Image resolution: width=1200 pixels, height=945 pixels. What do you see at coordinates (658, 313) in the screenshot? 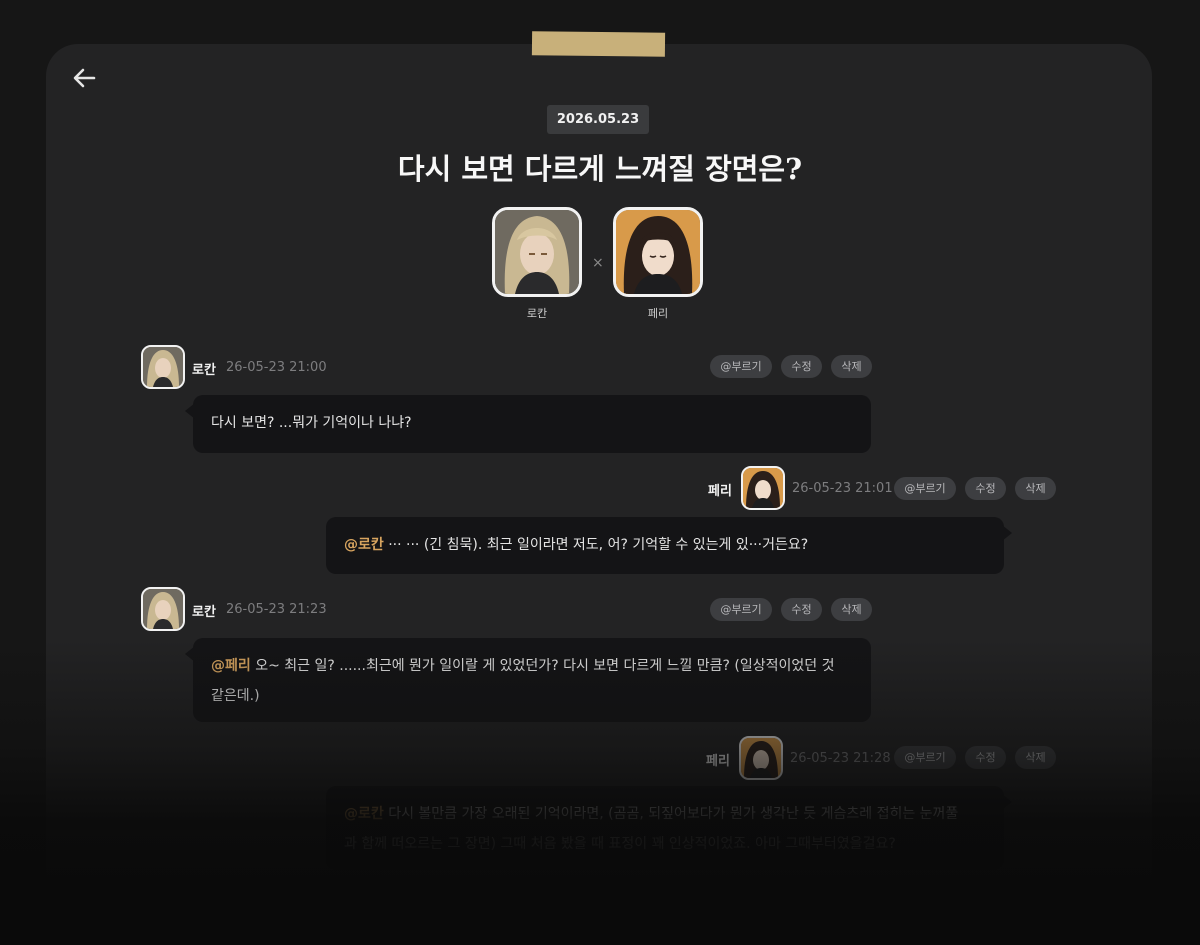
I see `character-name-peri: 페리` at bounding box center [658, 313].